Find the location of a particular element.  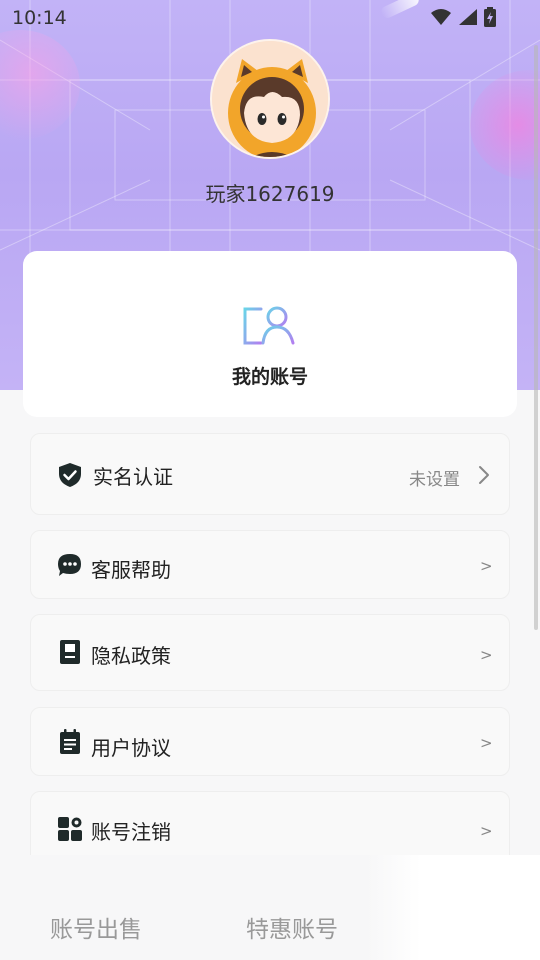

menu-item-label: 隐私政策 is located at coordinates (131, 656).